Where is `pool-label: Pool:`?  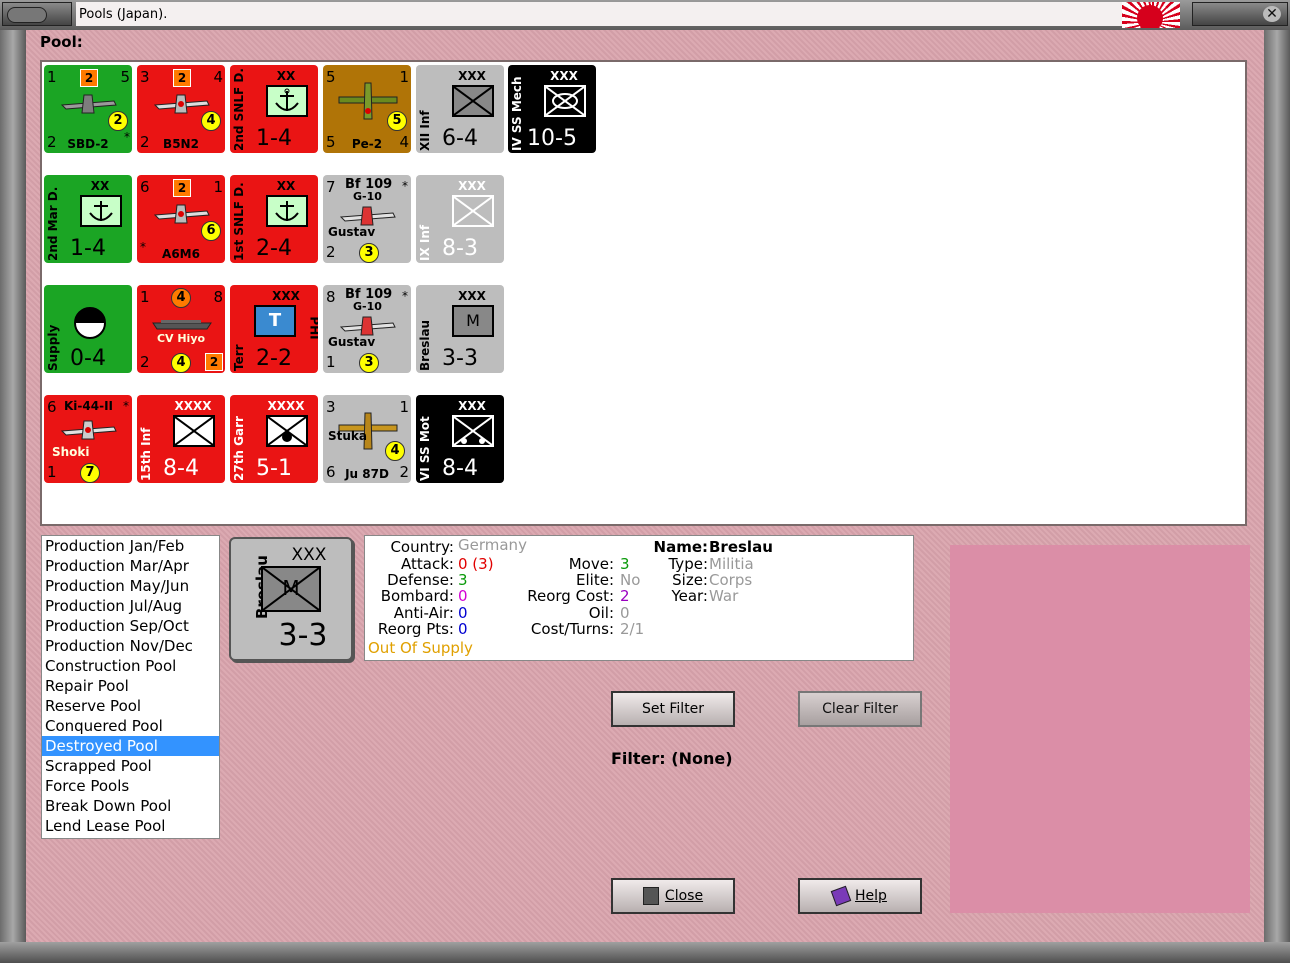
pool-label: Pool: is located at coordinates (61, 42).